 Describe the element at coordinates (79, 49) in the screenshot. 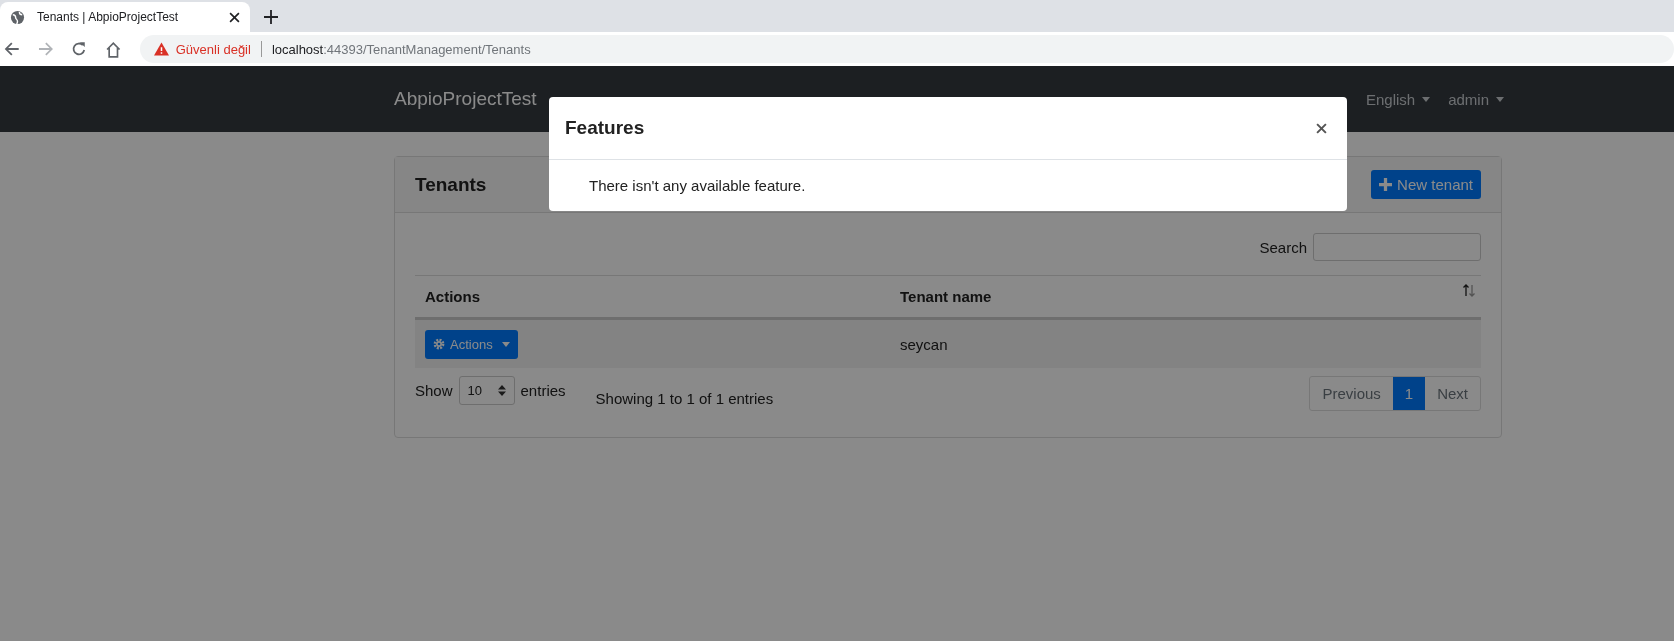

I see `reload-icon` at that location.